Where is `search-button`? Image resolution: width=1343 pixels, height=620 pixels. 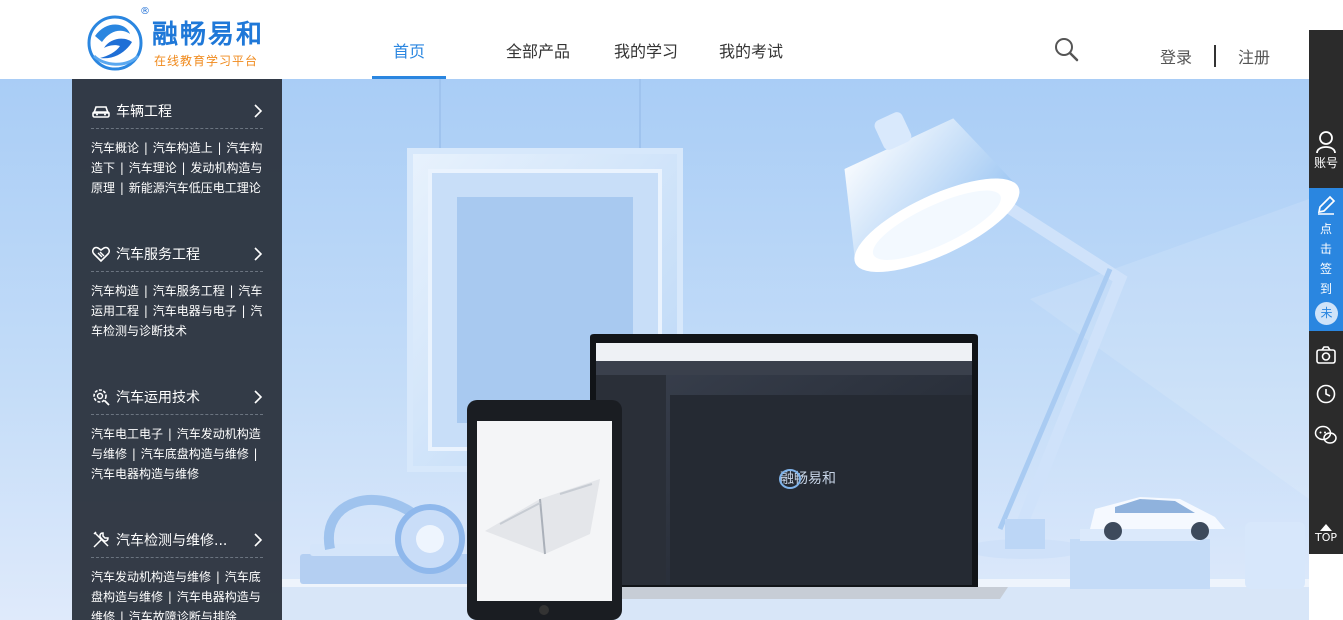 search-button is located at coordinates (1066, 49).